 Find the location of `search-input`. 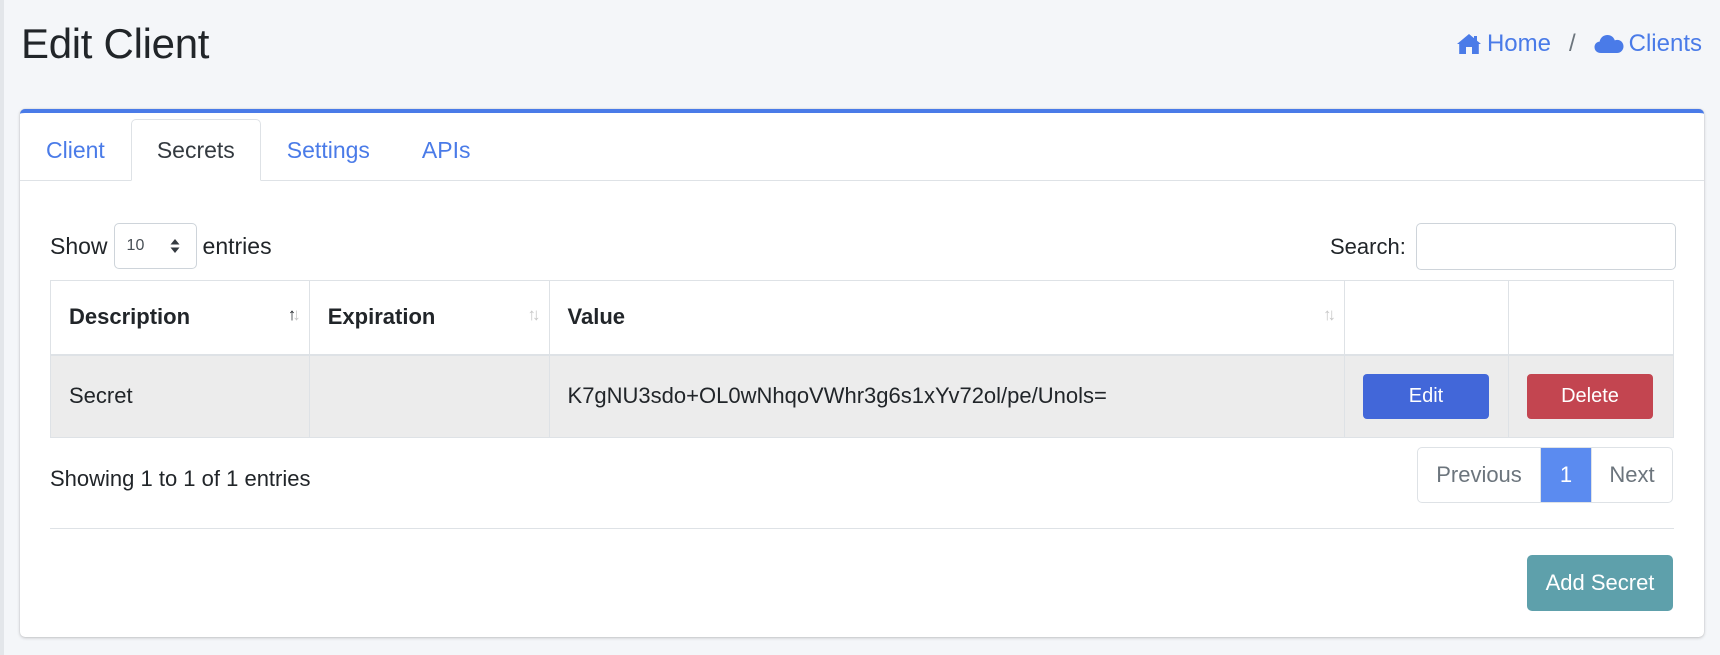

search-input is located at coordinates (1545, 246).